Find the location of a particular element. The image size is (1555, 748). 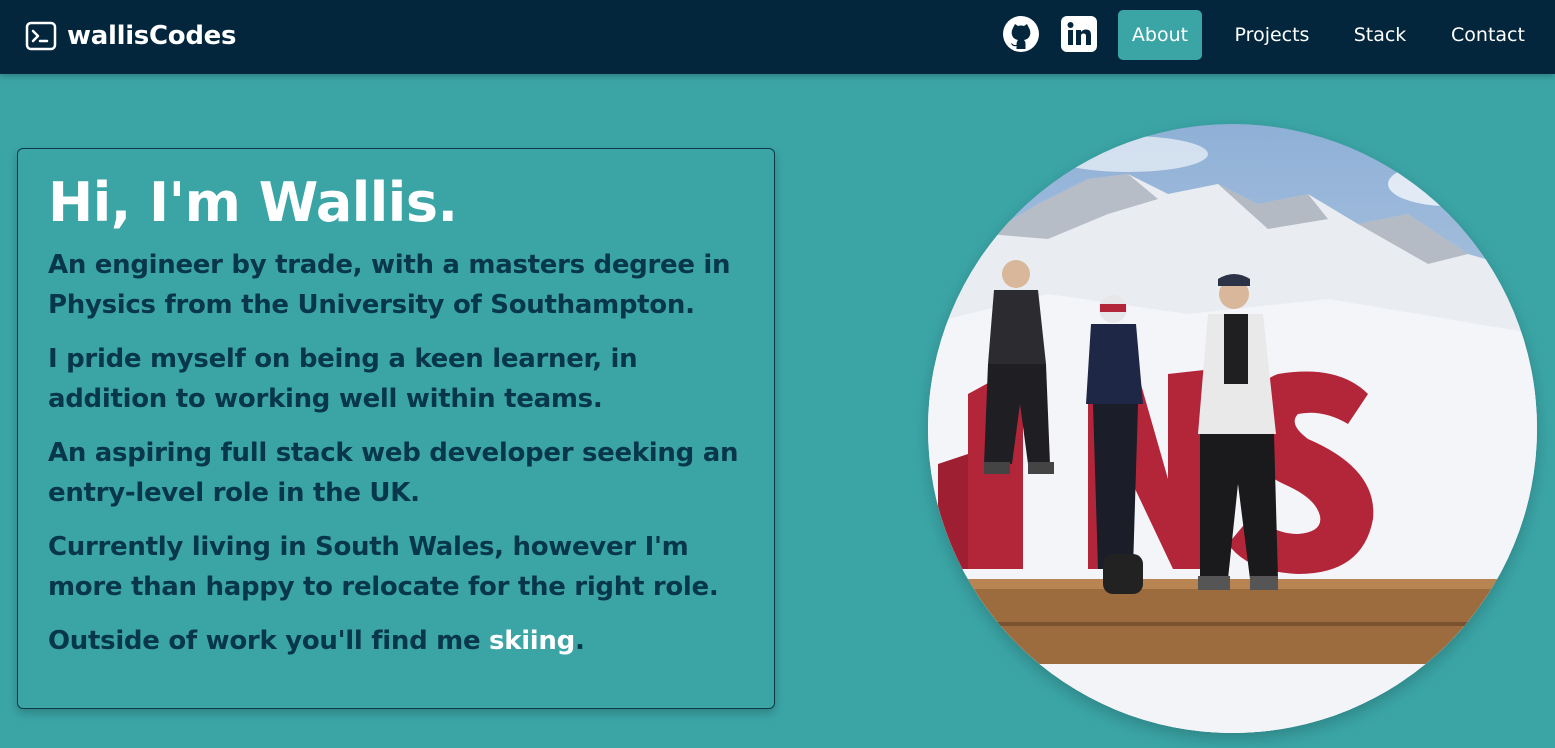

intro-paragraph-hobby: Outside of work you'll find me skiing. is located at coordinates (396, 641).